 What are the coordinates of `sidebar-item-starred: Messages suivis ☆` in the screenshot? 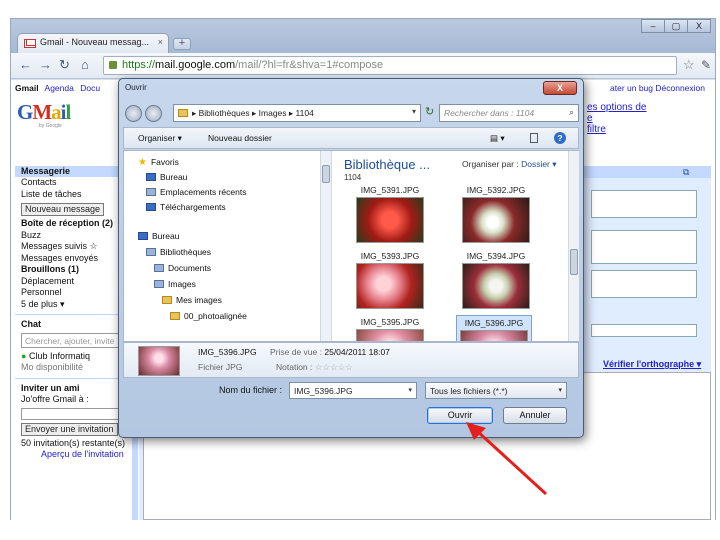 It's located at (74, 247).